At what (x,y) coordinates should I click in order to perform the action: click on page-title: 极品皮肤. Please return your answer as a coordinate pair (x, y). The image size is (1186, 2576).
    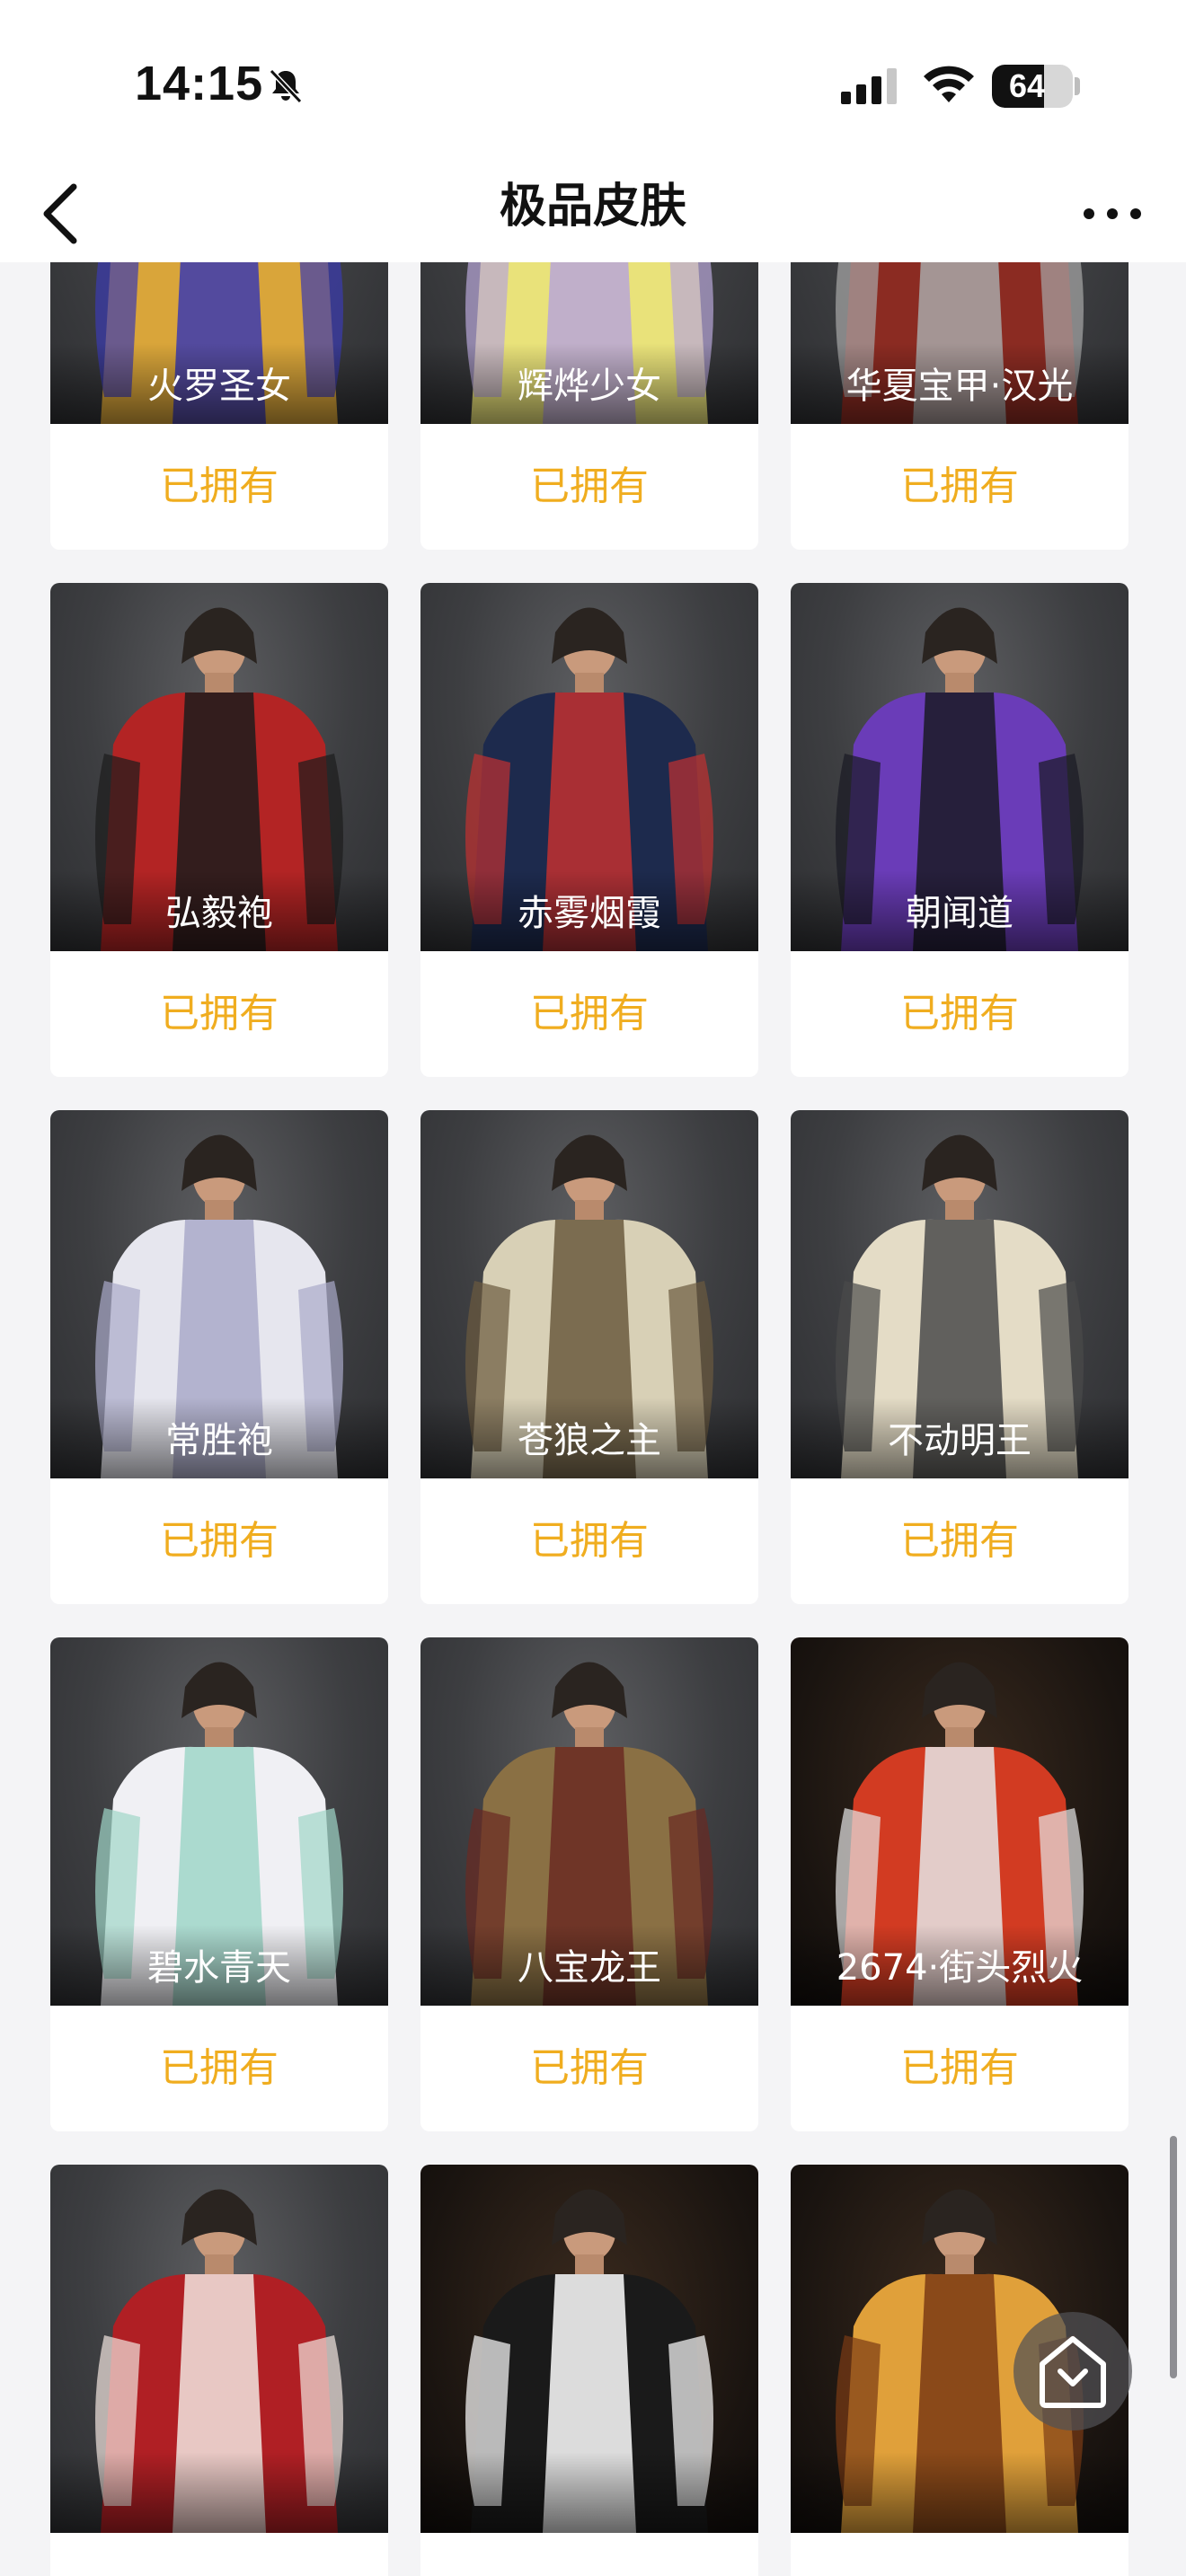
    Looking at the image, I should click on (592, 207).